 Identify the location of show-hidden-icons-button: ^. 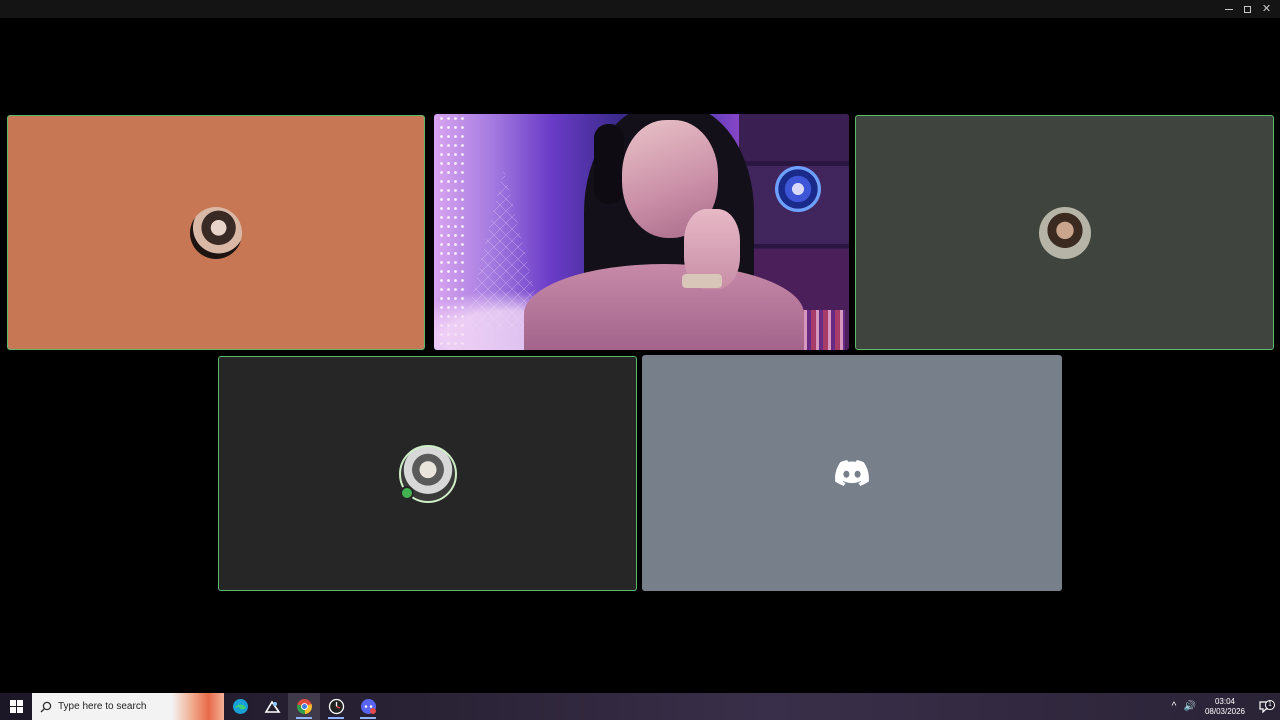
(1174, 706).